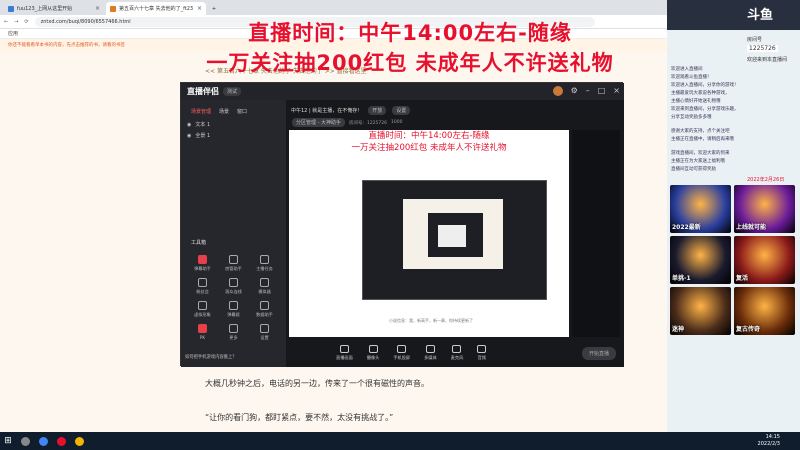 Image resolution: width=800 pixels, height=450 pixels. I want to click on tool-item: 房管助手, so click(233, 263).